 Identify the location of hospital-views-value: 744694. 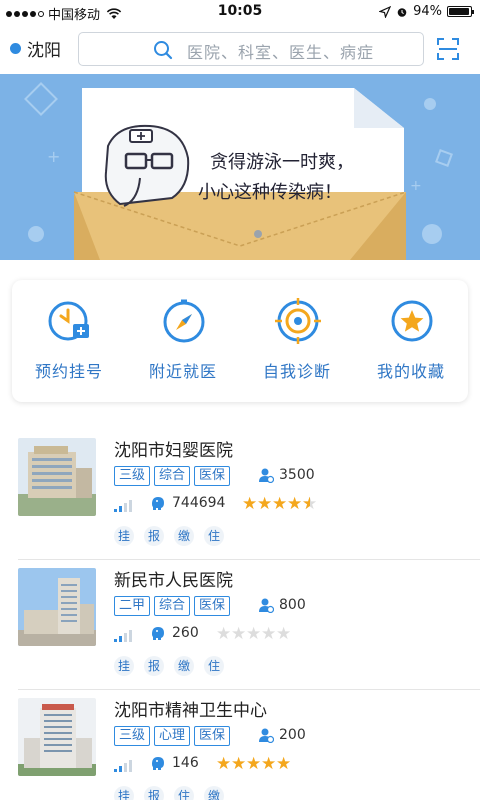
(199, 503).